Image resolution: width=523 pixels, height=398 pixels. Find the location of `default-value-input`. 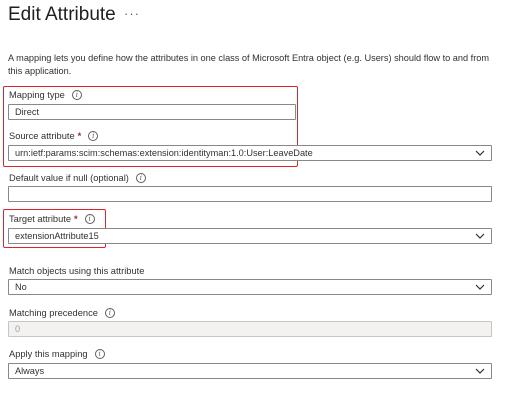

default-value-input is located at coordinates (250, 194).